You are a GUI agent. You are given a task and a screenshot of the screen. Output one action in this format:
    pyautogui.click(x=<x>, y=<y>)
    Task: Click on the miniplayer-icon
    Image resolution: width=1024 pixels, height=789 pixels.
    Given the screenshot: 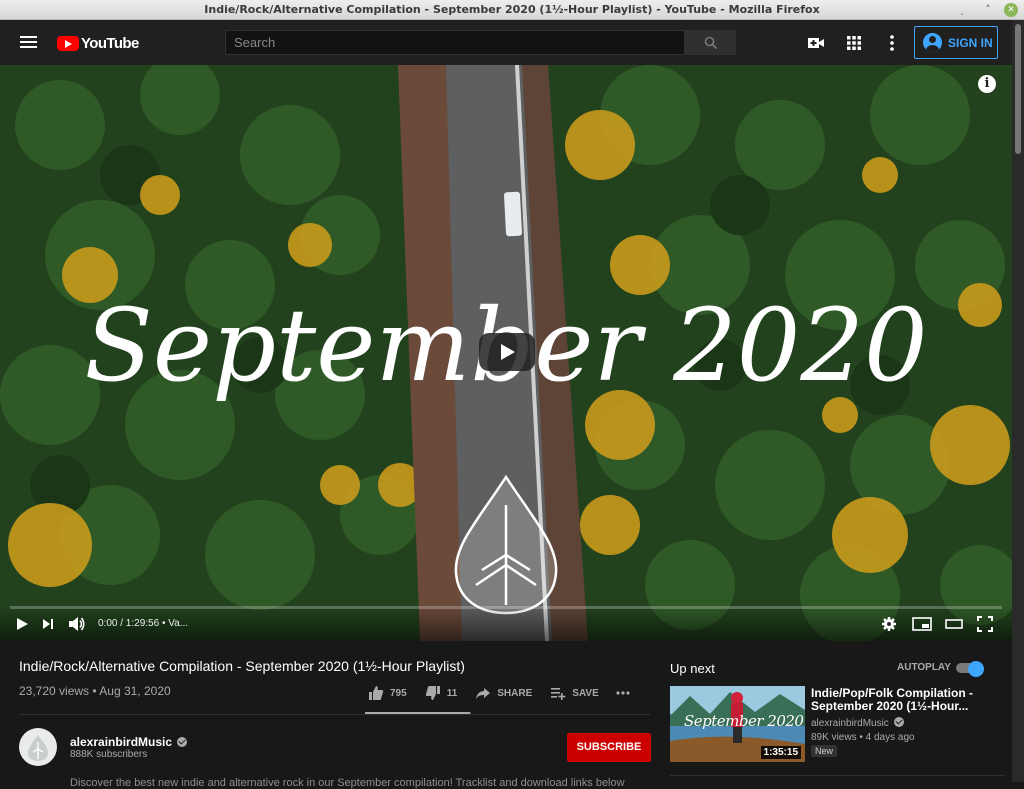 What is the action you would take?
    pyautogui.click(x=922, y=624)
    